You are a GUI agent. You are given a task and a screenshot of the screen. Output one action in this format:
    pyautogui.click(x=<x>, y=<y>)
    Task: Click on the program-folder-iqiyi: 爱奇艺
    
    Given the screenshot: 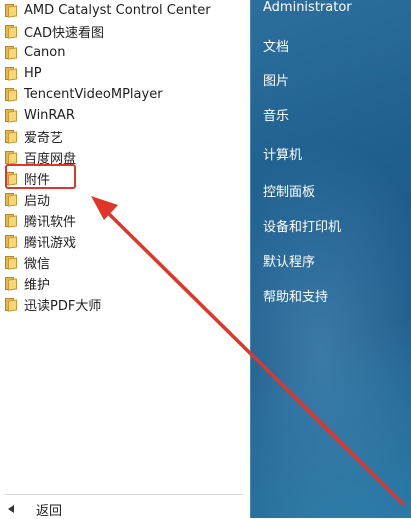 What is the action you would take?
    pyautogui.click(x=124, y=136)
    